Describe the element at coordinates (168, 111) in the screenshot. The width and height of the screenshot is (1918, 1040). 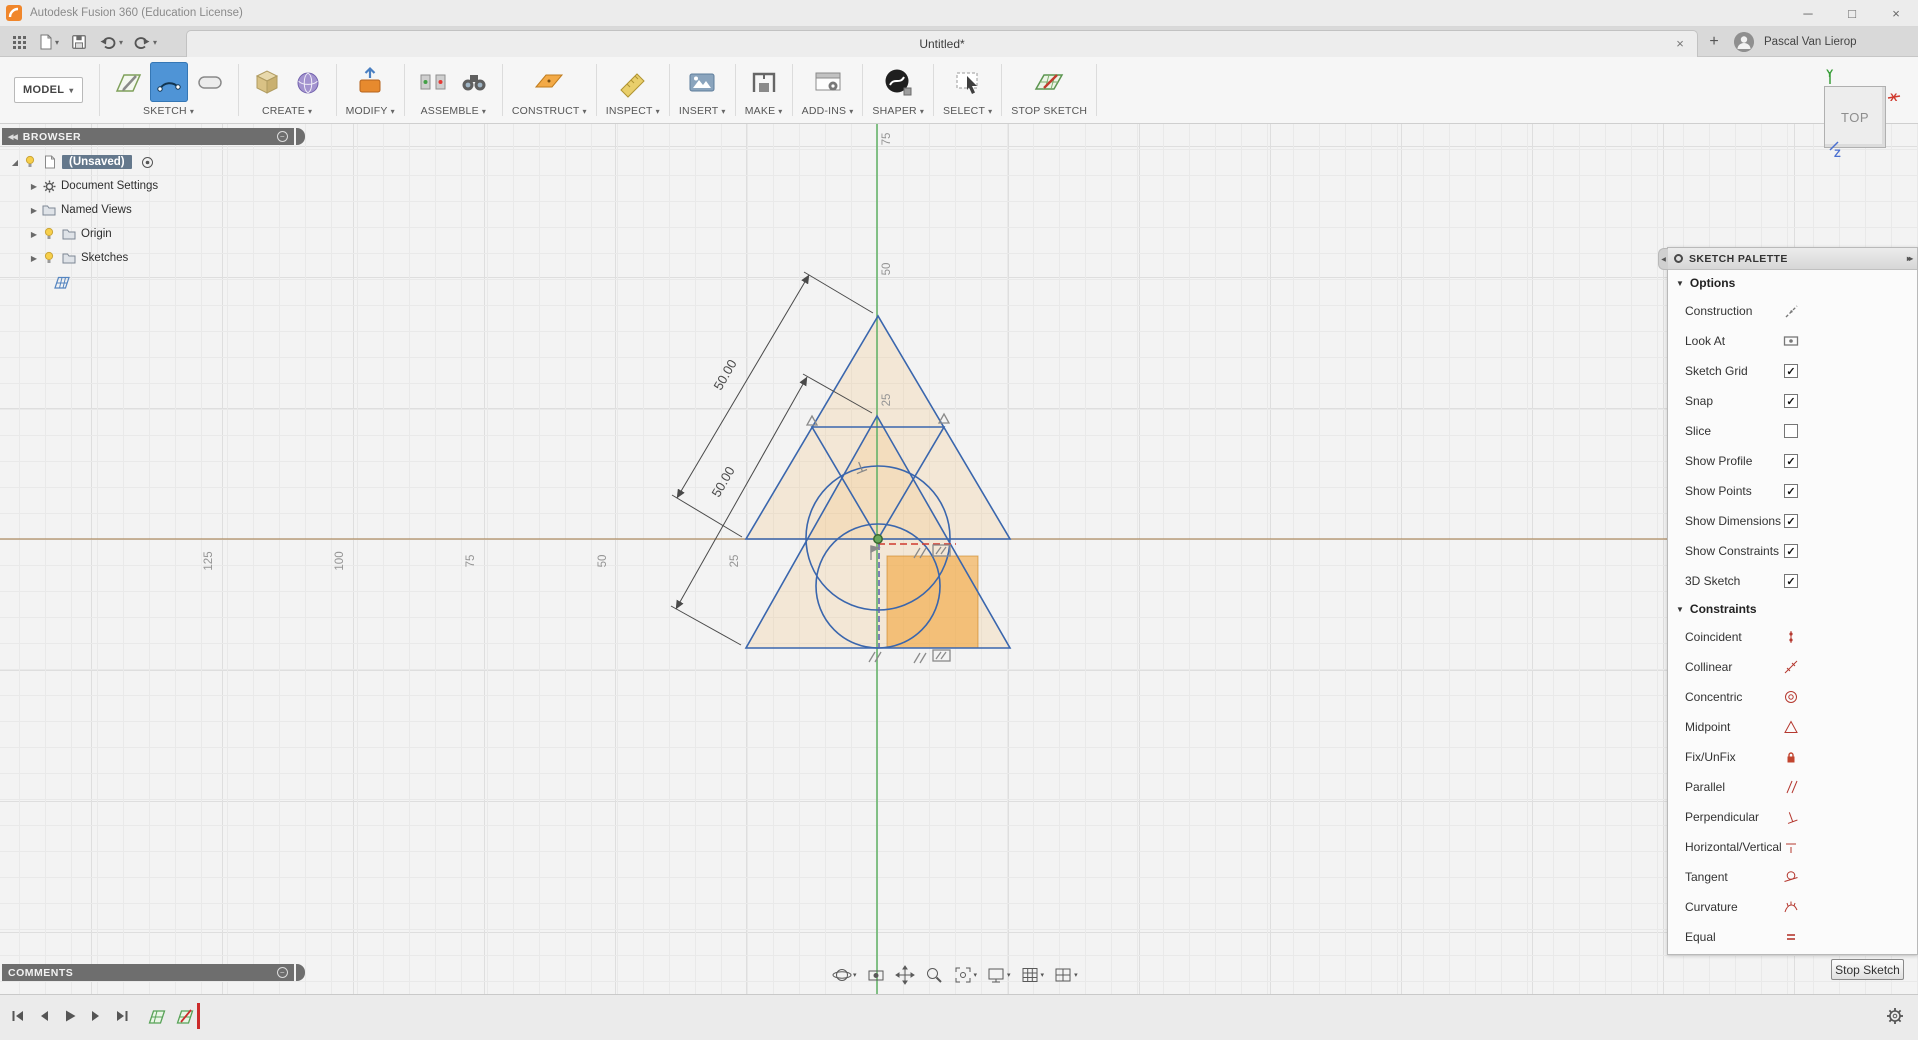
I see `toolbar-menu-sketch: SKETCH ▾` at that location.